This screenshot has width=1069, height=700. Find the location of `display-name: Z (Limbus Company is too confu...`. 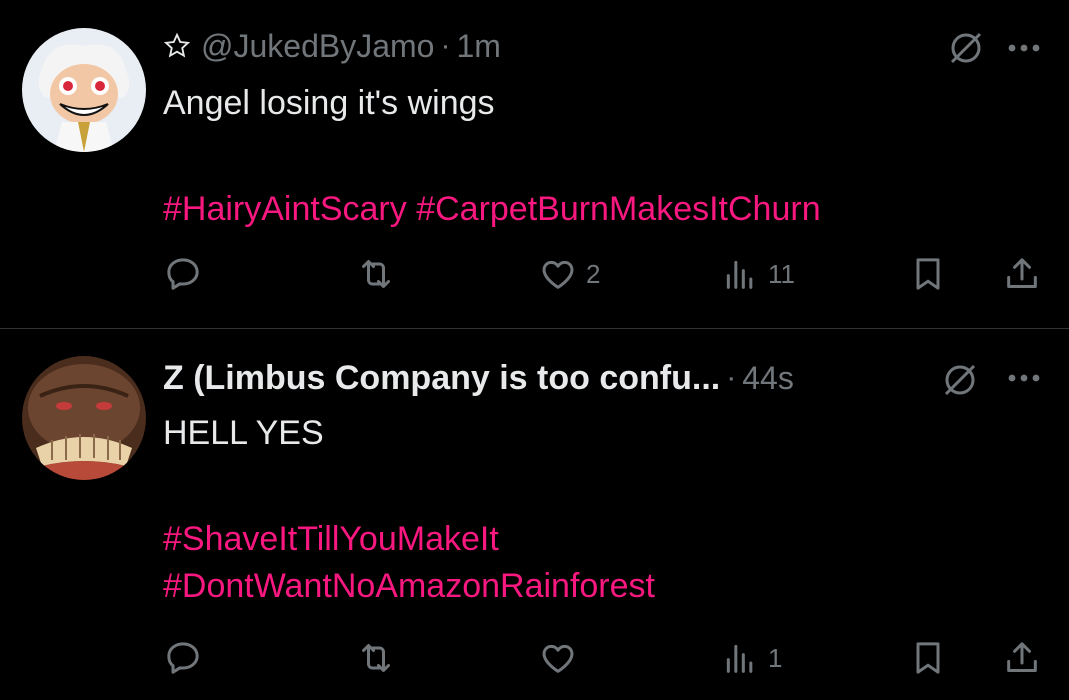

display-name: Z (Limbus Company is too confu... is located at coordinates (441, 378).